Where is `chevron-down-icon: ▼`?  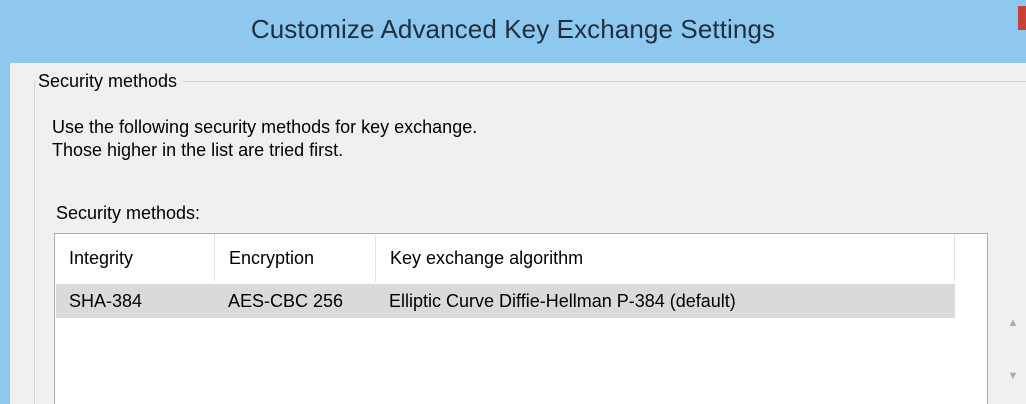
chevron-down-icon: ▼ is located at coordinates (1013, 376).